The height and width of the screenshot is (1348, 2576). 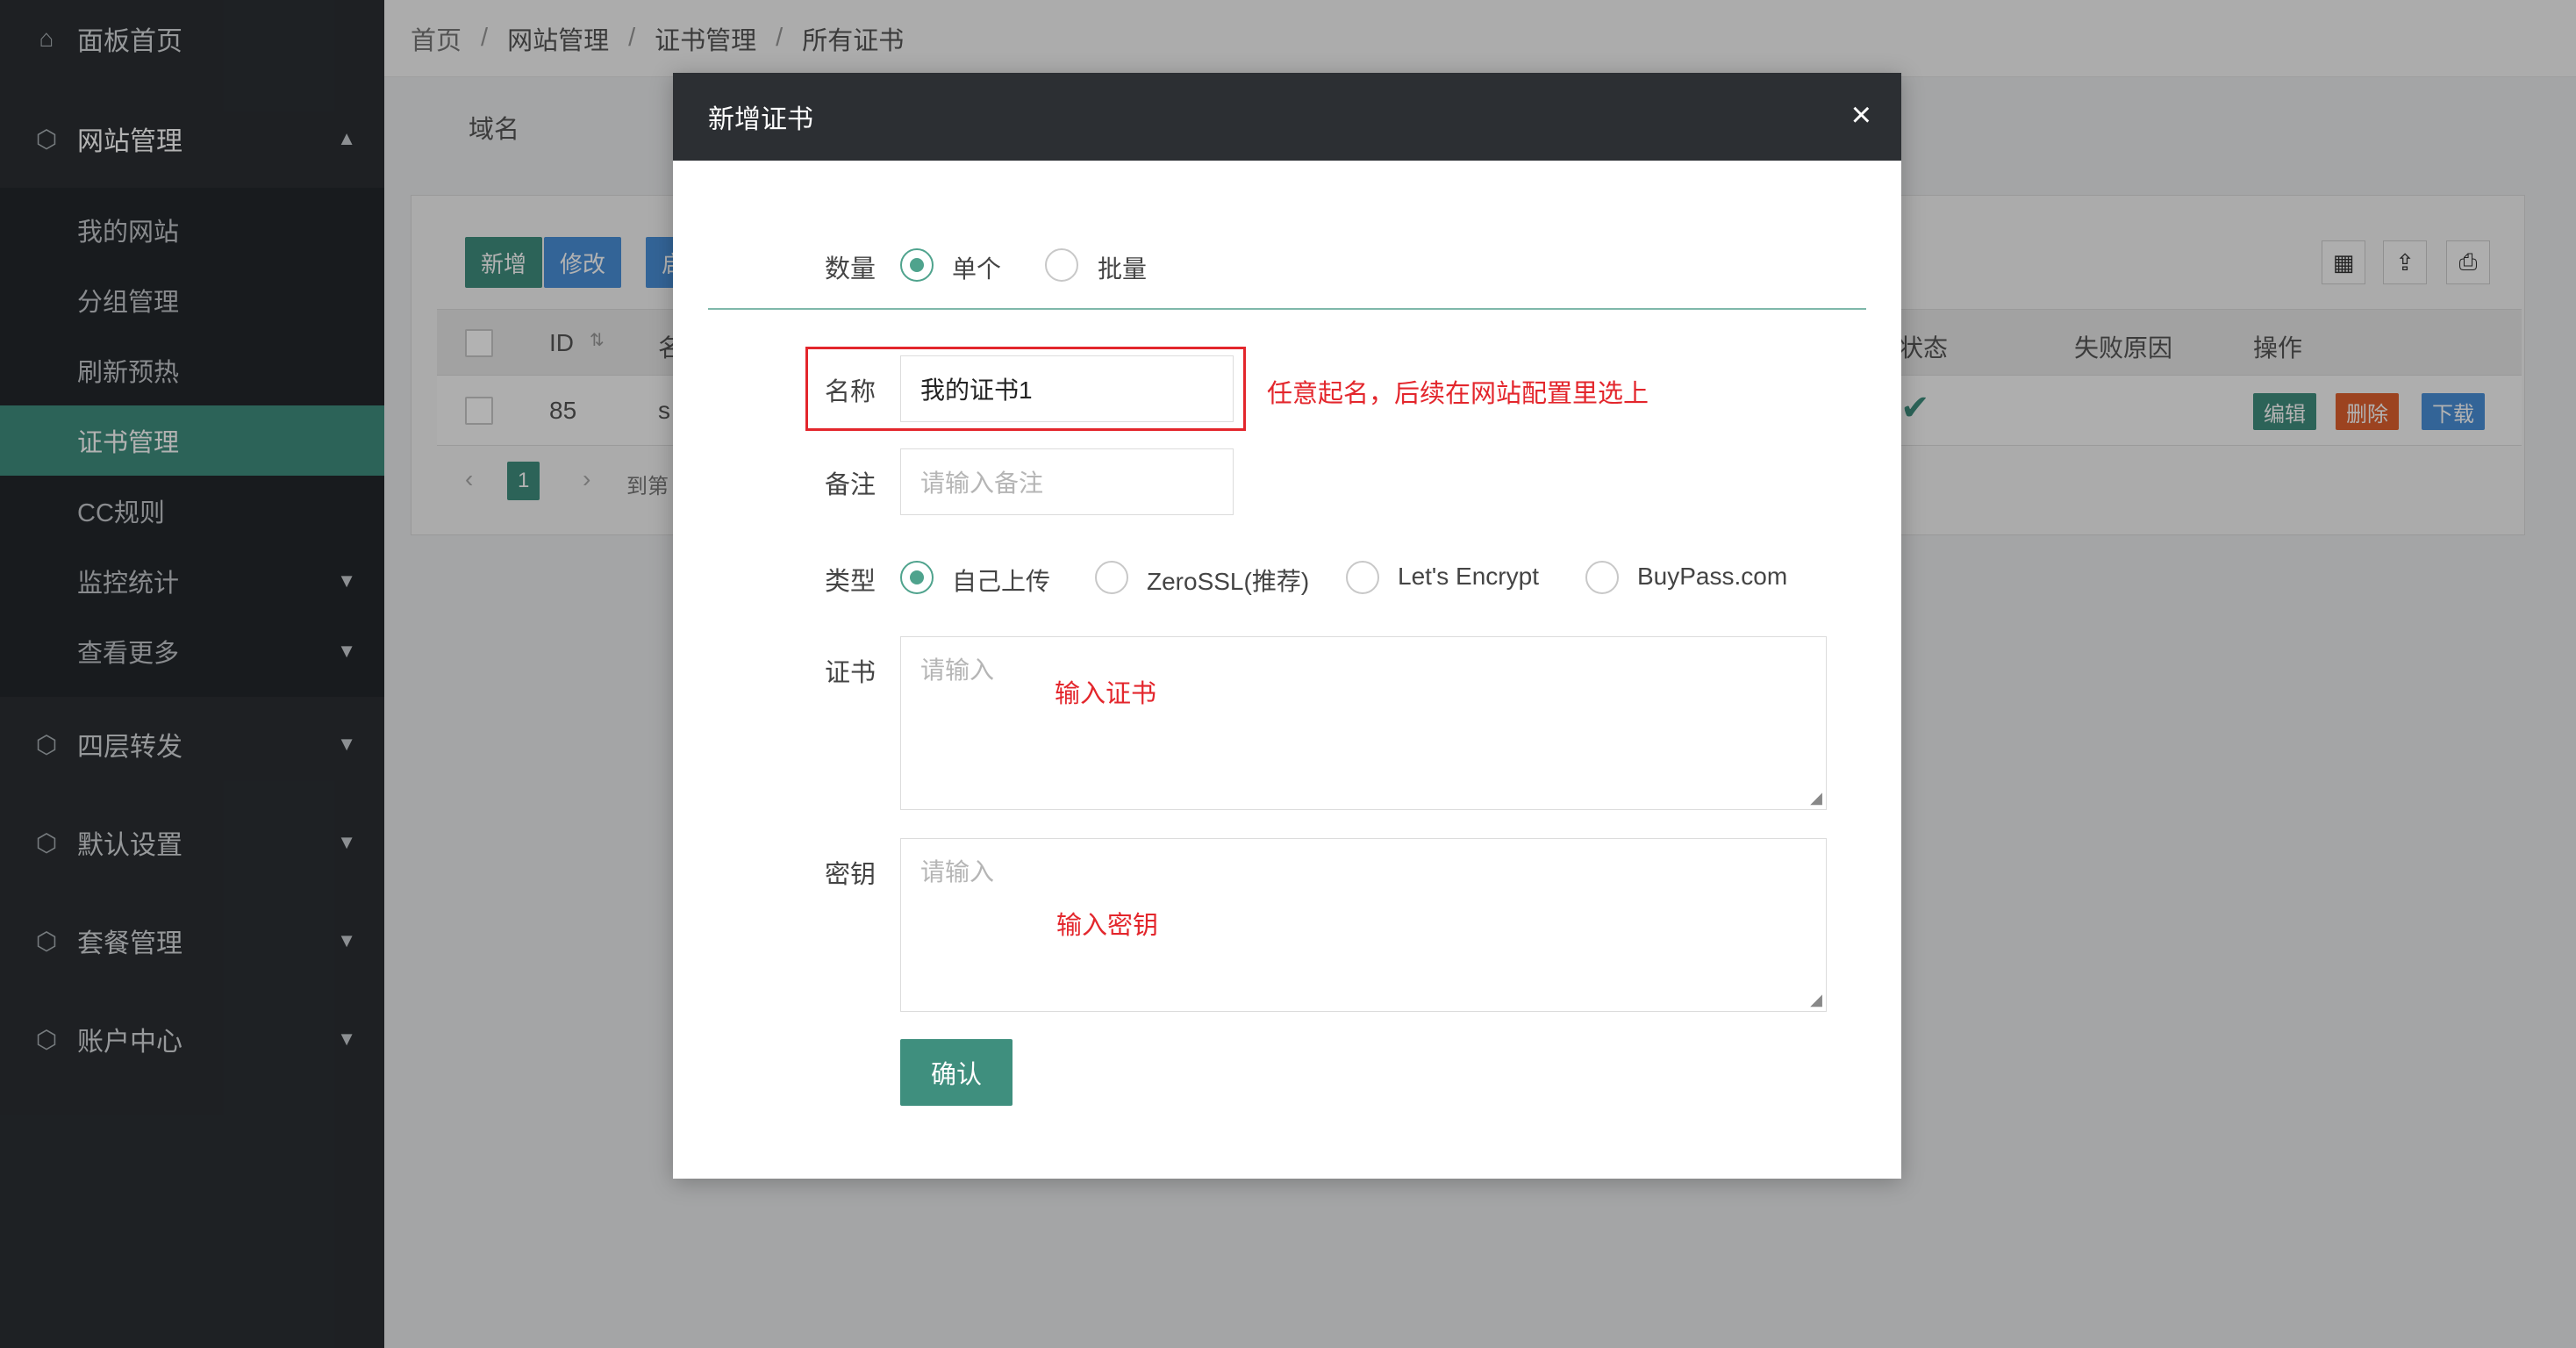 I want to click on name-input: 我的证书1, so click(x=1067, y=388).